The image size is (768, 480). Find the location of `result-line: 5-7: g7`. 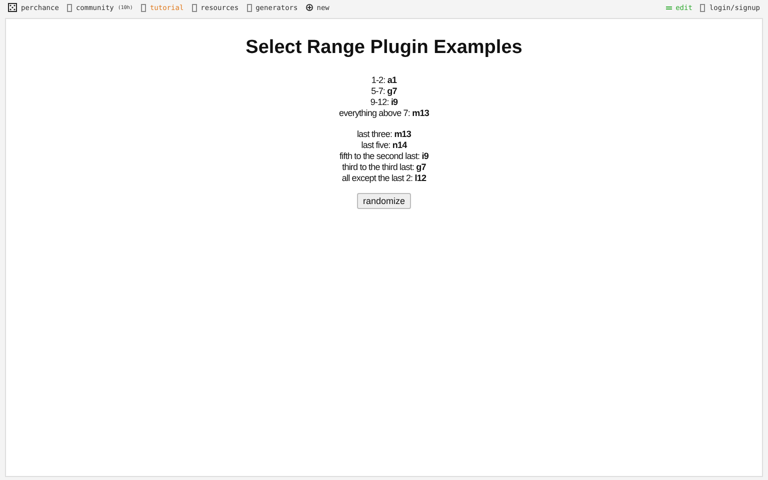

result-line: 5-7: g7 is located at coordinates (384, 91).